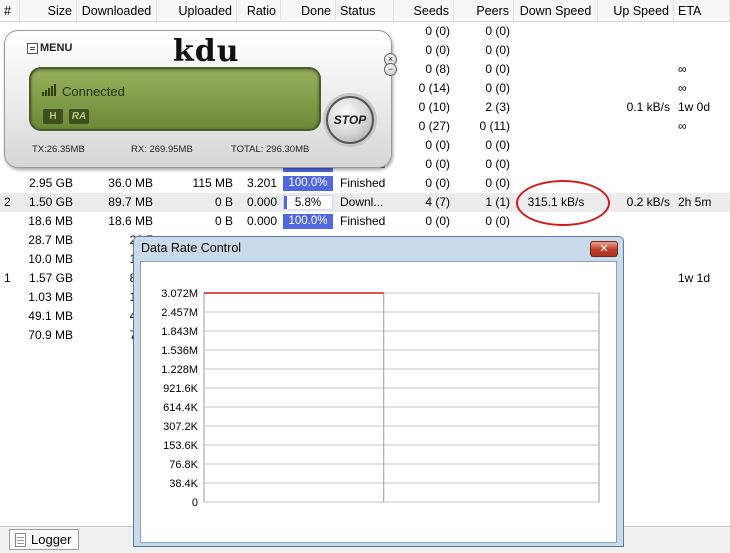 The height and width of the screenshot is (553, 730). Describe the element at coordinates (556, 11) in the screenshot. I see `col-down-speed: Down Speed` at that location.